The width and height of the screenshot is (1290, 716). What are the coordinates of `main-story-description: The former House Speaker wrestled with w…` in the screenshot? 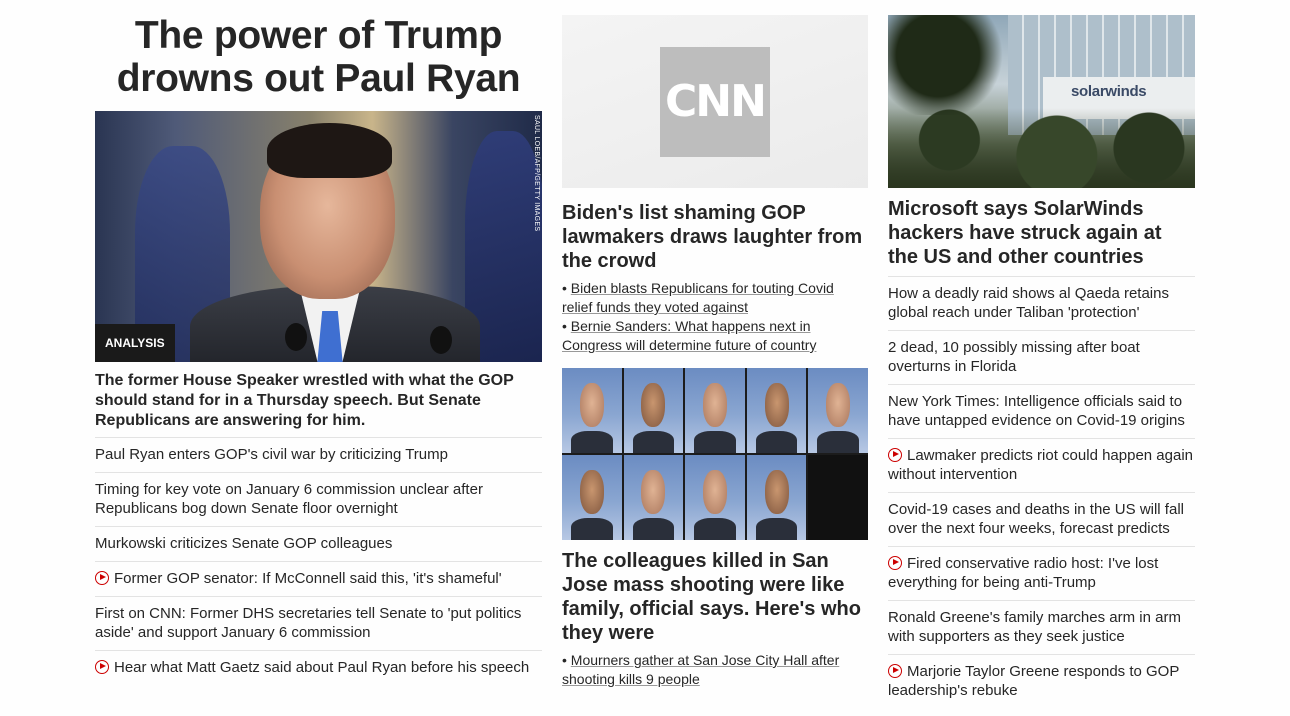 It's located at (318, 401).